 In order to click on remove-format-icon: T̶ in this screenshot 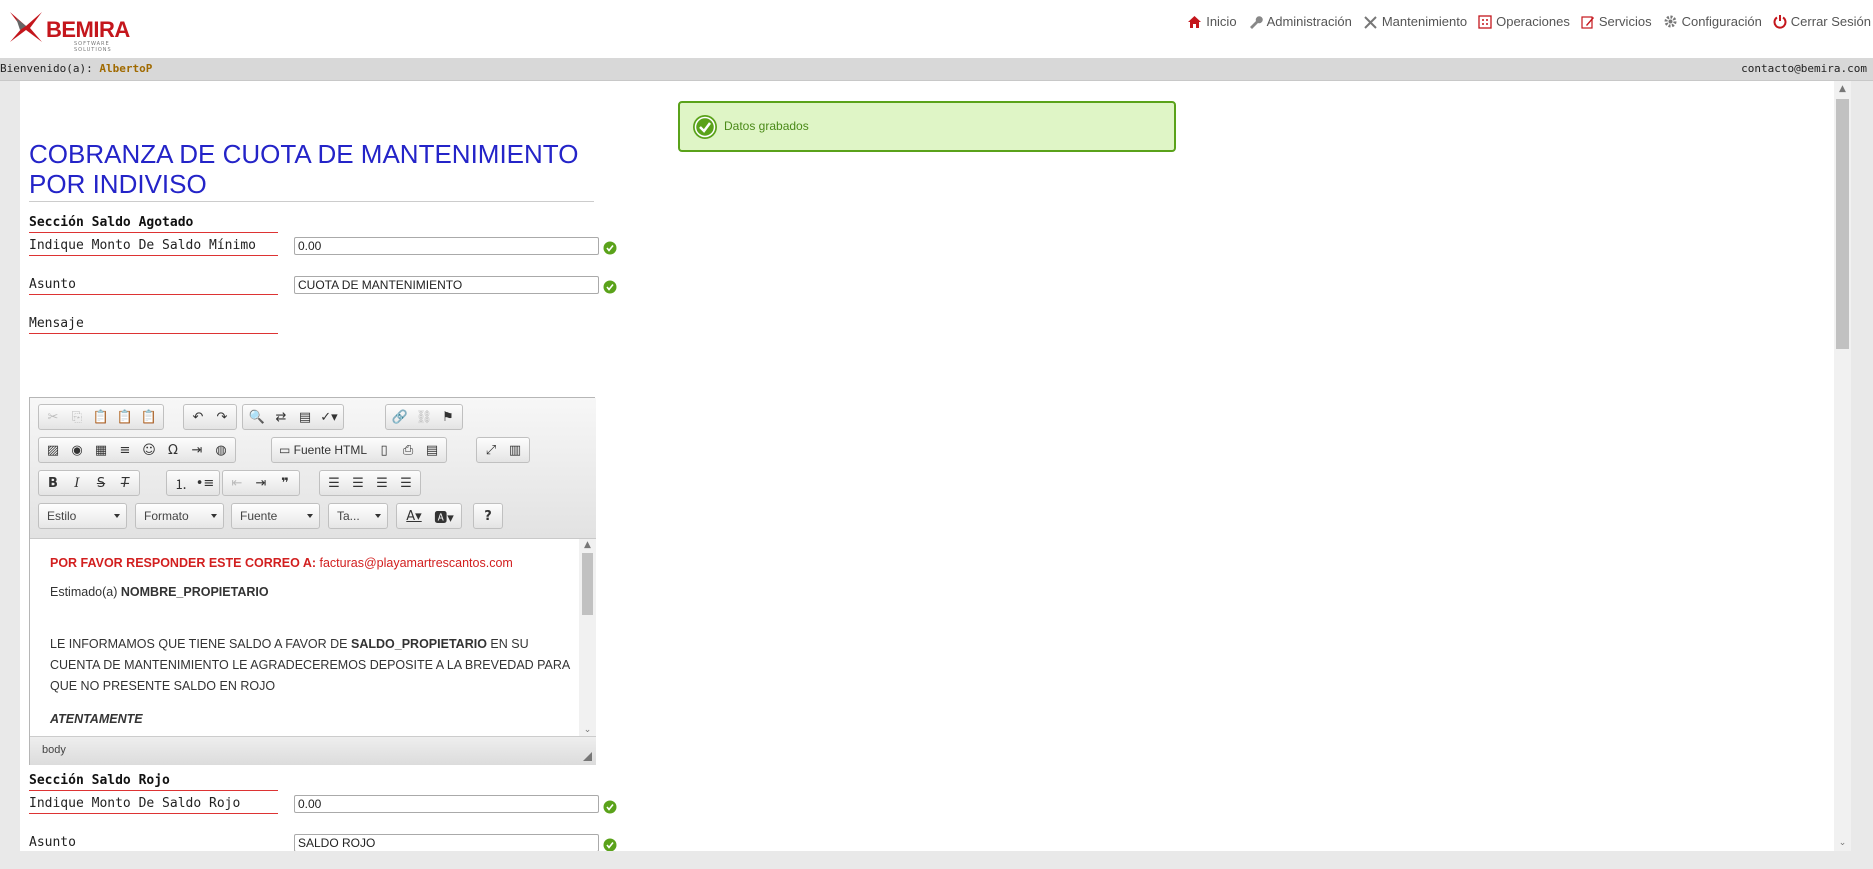, I will do `click(125, 483)`.